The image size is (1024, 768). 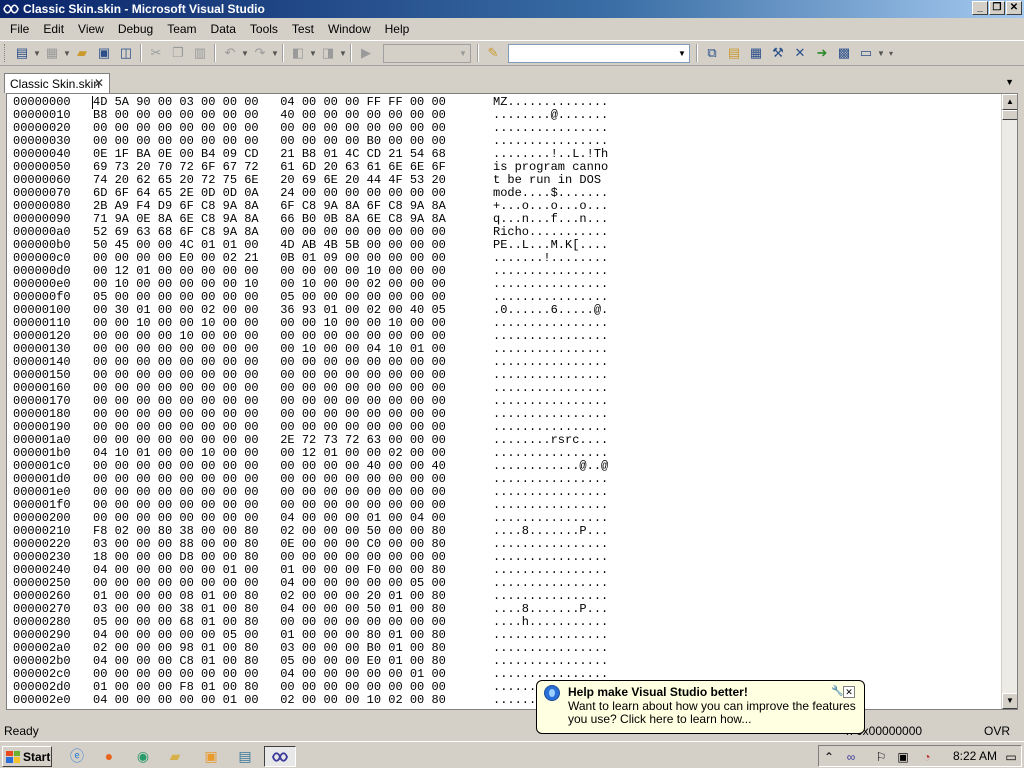 What do you see at coordinates (200, 53) in the screenshot?
I see `paste-icon: ▥` at bounding box center [200, 53].